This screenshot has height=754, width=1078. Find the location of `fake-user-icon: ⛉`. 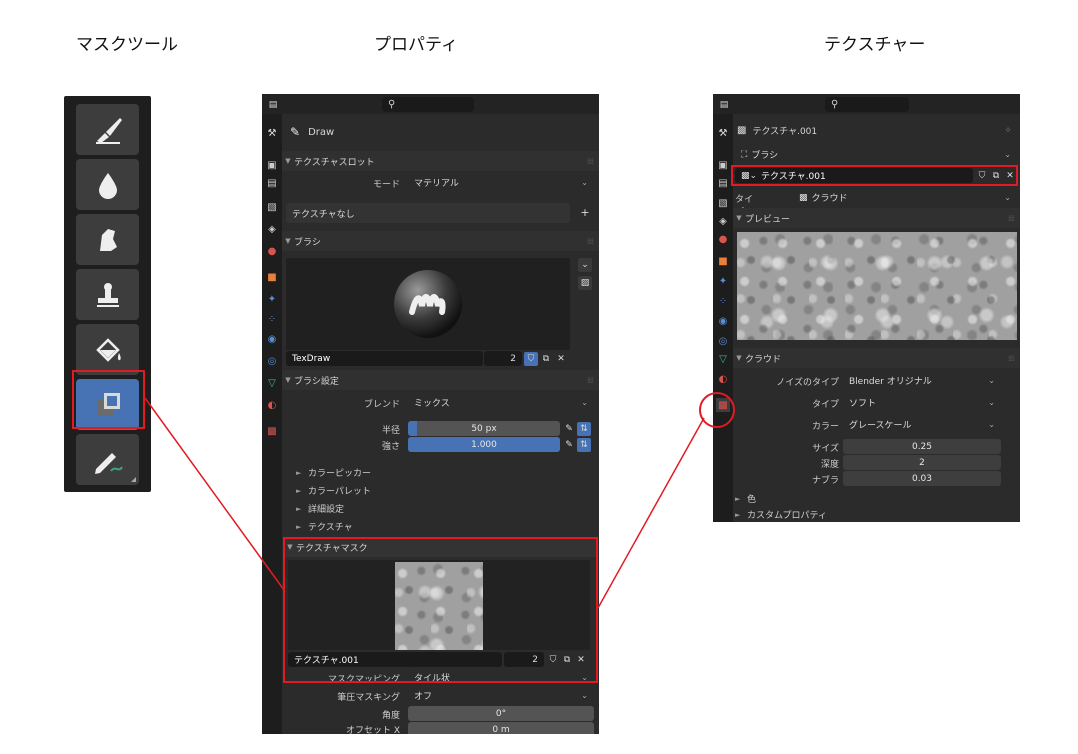

fake-user-icon: ⛉ is located at coordinates (531, 359).